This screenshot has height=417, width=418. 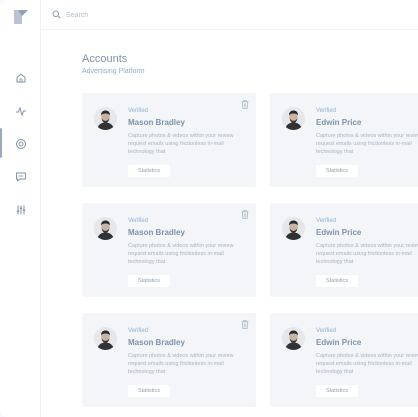 What do you see at coordinates (21, 17) in the screenshot?
I see `logo-icon` at bounding box center [21, 17].